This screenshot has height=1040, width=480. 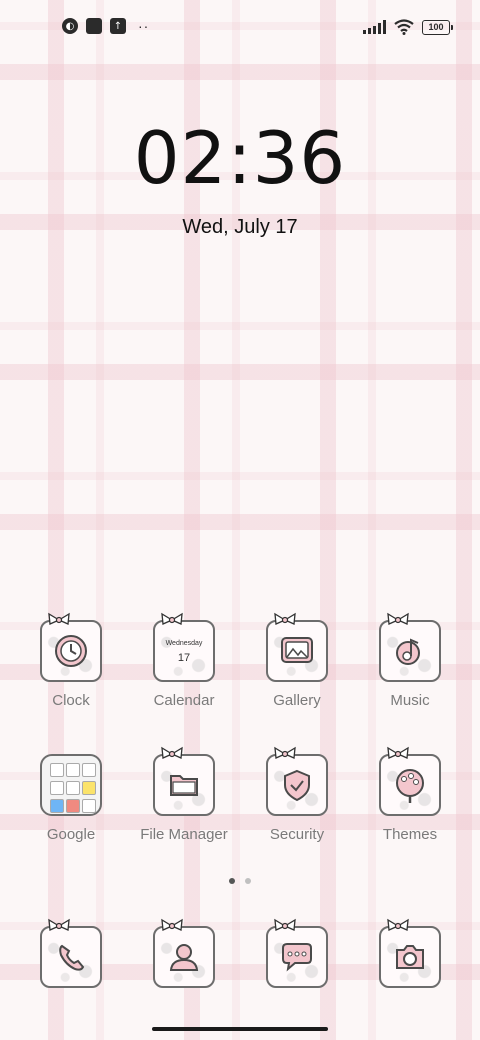 I want to click on square-notification-icon, so click(x=94, y=26).